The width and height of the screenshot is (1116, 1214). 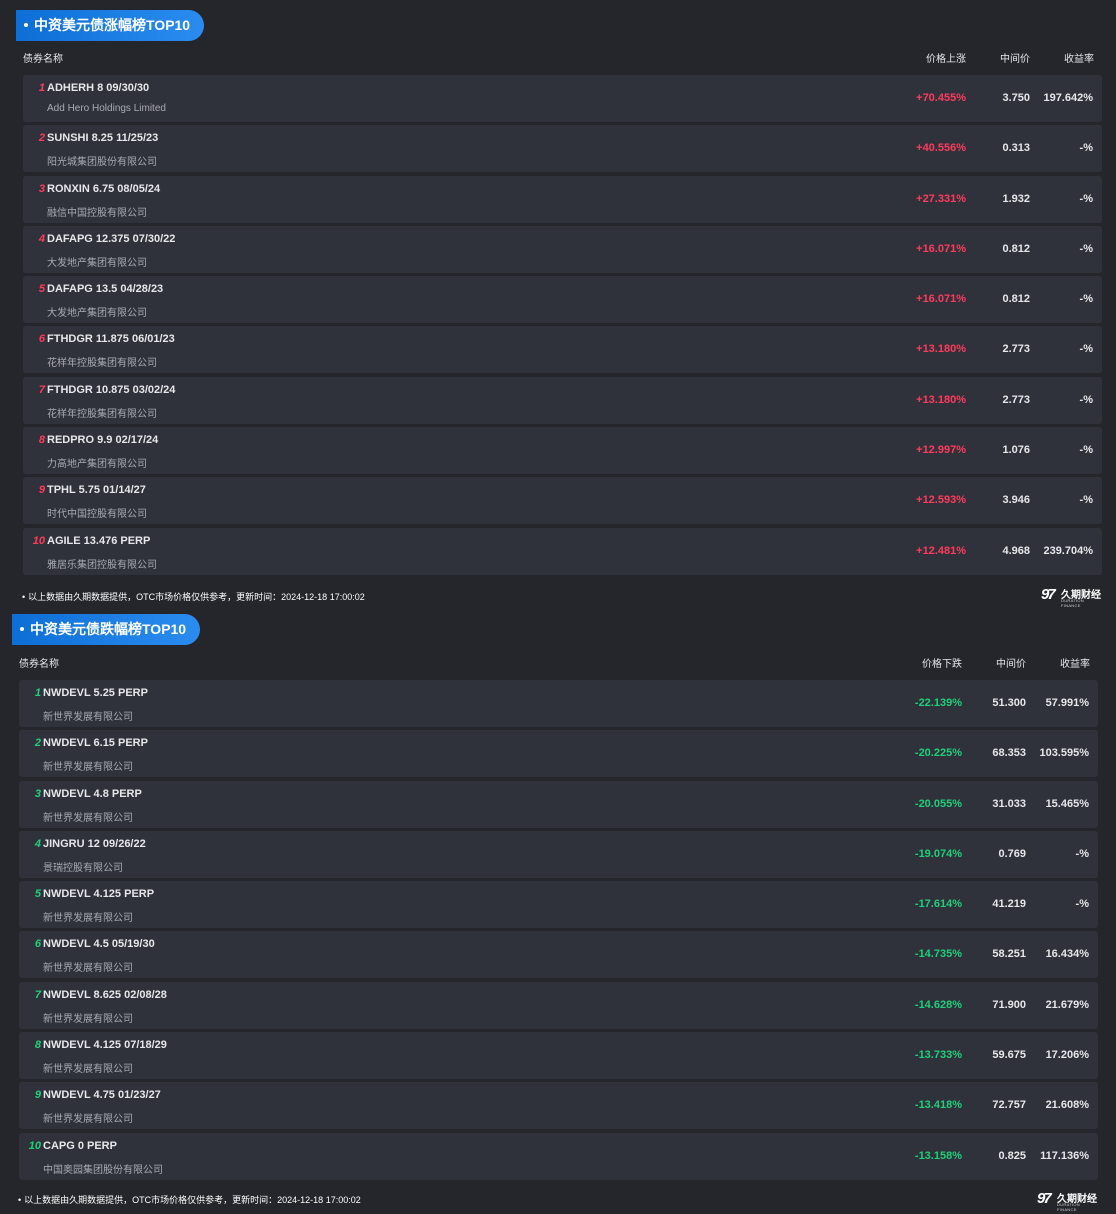 I want to click on mid-price: 68.353, so click(x=1009, y=753).